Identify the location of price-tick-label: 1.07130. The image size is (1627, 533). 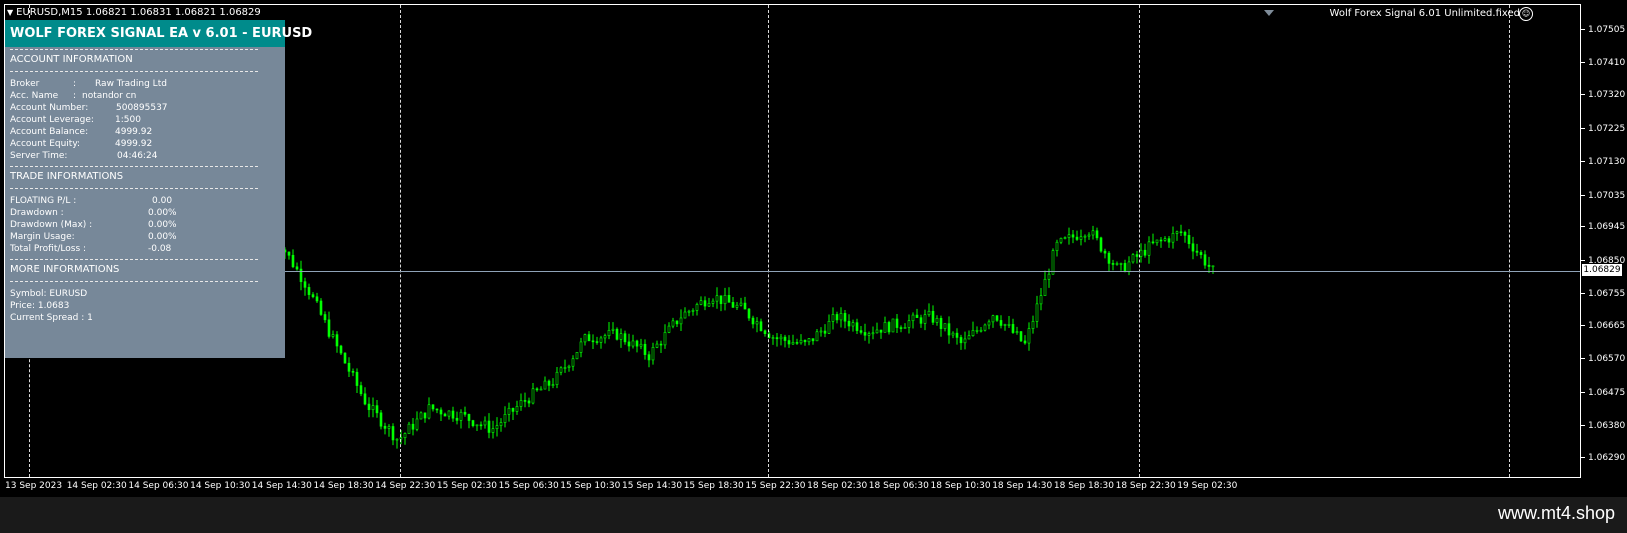
(1603, 162).